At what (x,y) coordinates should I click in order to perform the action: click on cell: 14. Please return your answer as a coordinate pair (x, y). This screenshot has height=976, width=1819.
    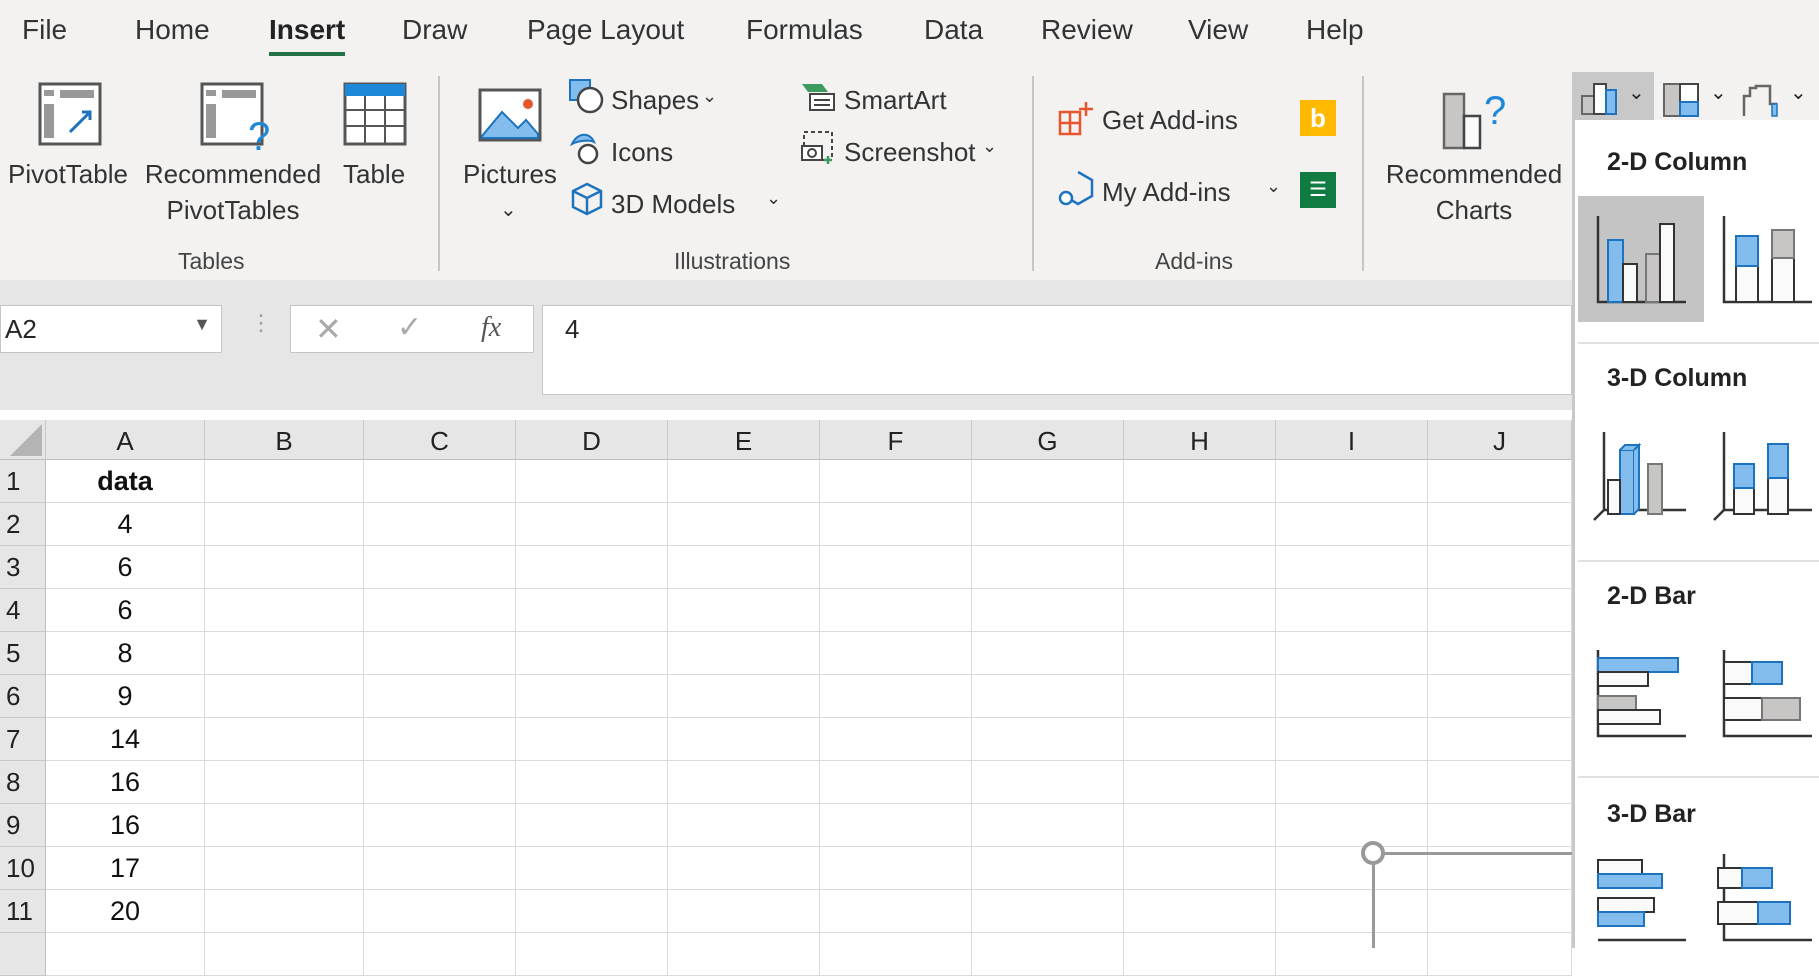
    Looking at the image, I should click on (125, 739).